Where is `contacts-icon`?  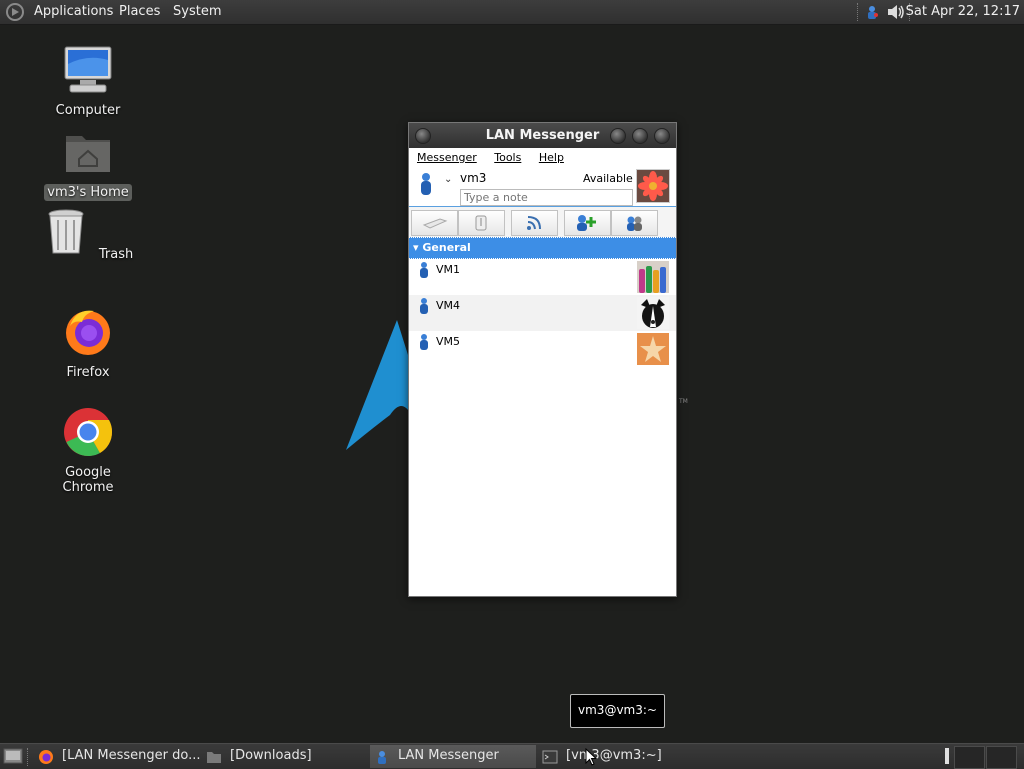 contacts-icon is located at coordinates (634, 223).